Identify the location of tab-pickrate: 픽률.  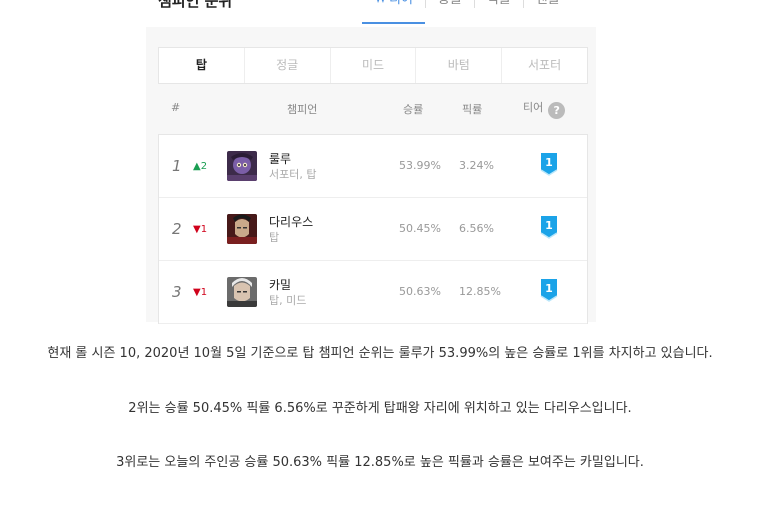
(499, 12).